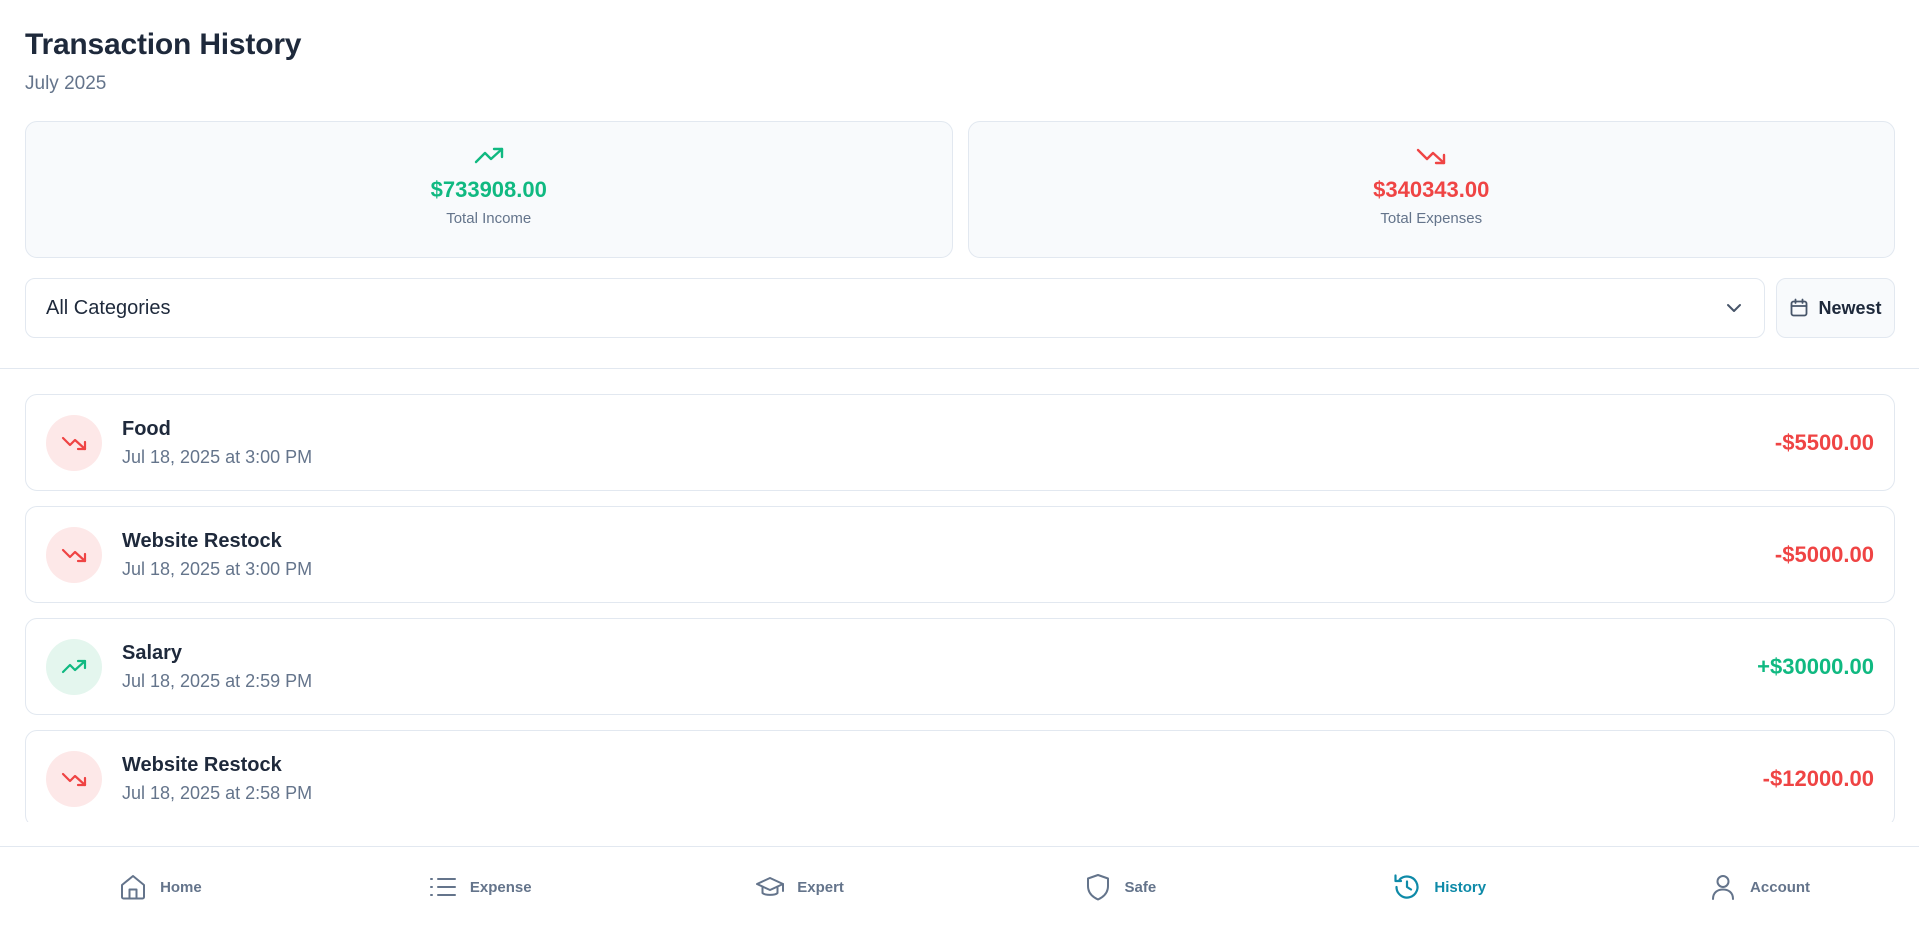  What do you see at coordinates (948, 554) in the screenshot?
I see `transaction-details: Website Restock Jul 18, 2025 at 3:00 PM` at bounding box center [948, 554].